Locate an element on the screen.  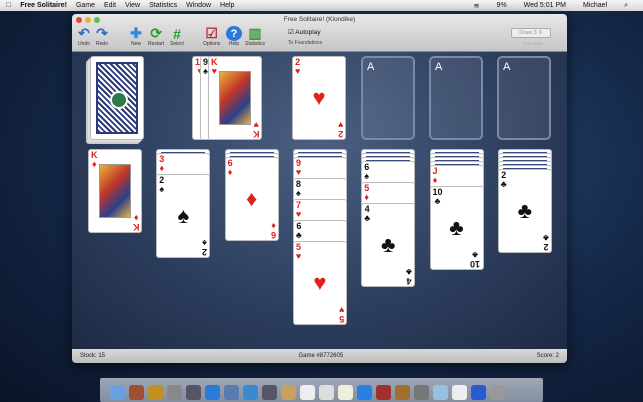
playing-card: 6 ♦ ♦ 6 ♦ is located at coordinates (251, 199).